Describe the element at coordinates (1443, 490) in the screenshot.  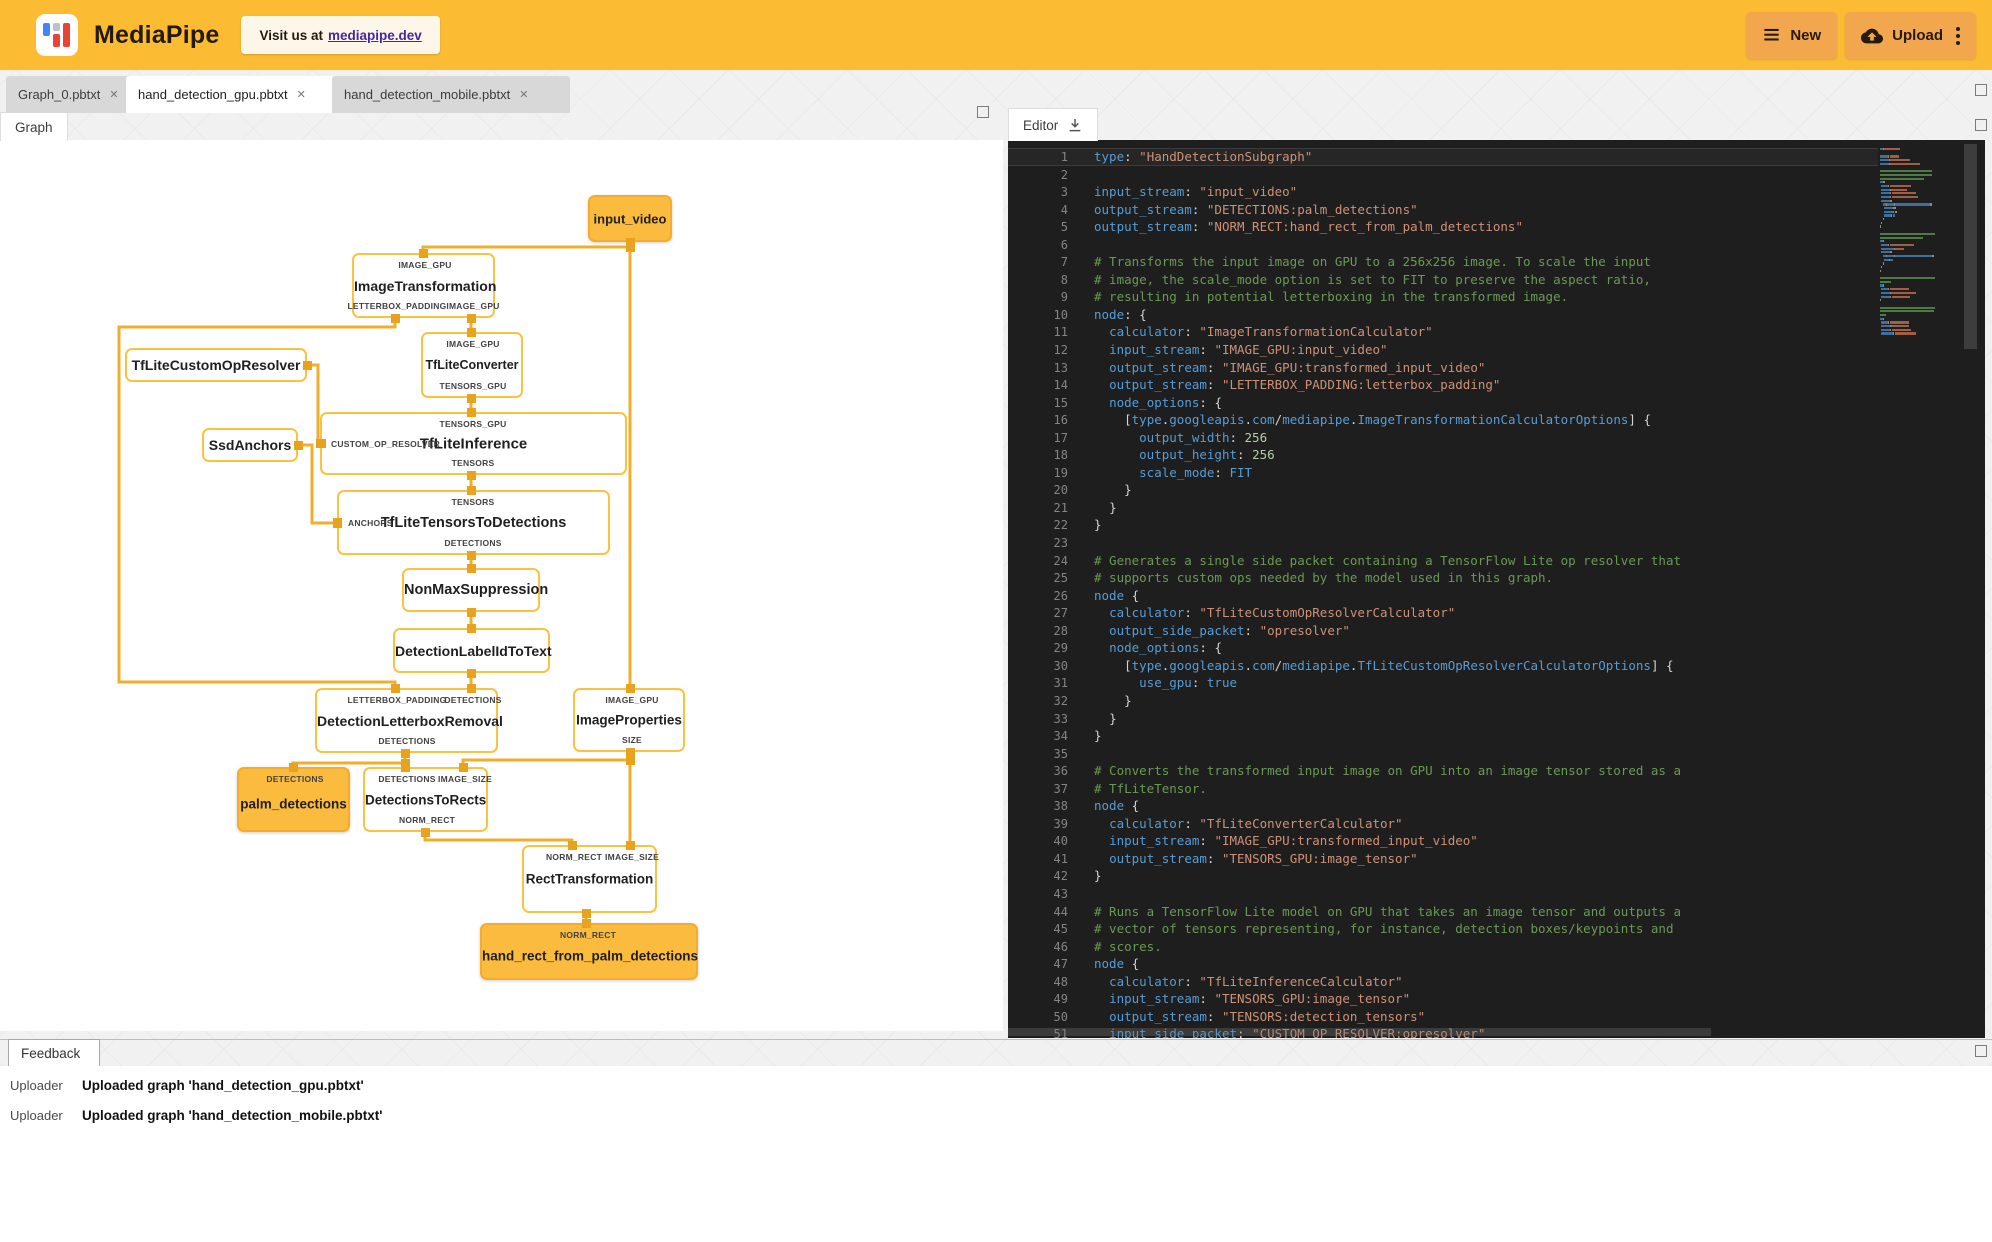
I see `code-line: 20 }` at that location.